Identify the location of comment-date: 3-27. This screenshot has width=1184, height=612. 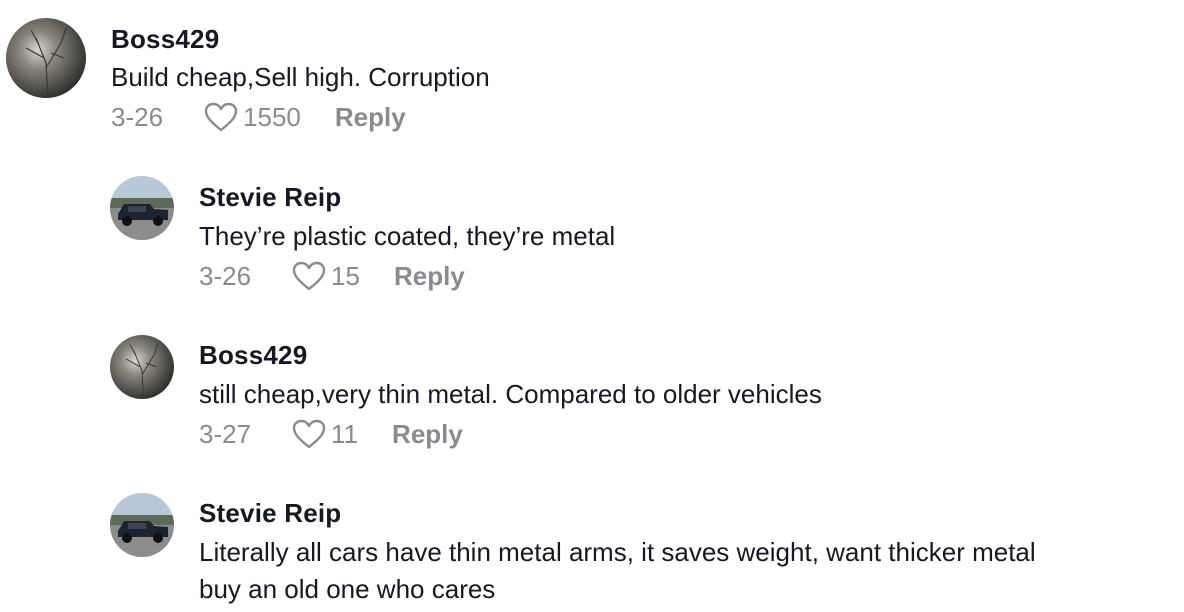
(225, 433).